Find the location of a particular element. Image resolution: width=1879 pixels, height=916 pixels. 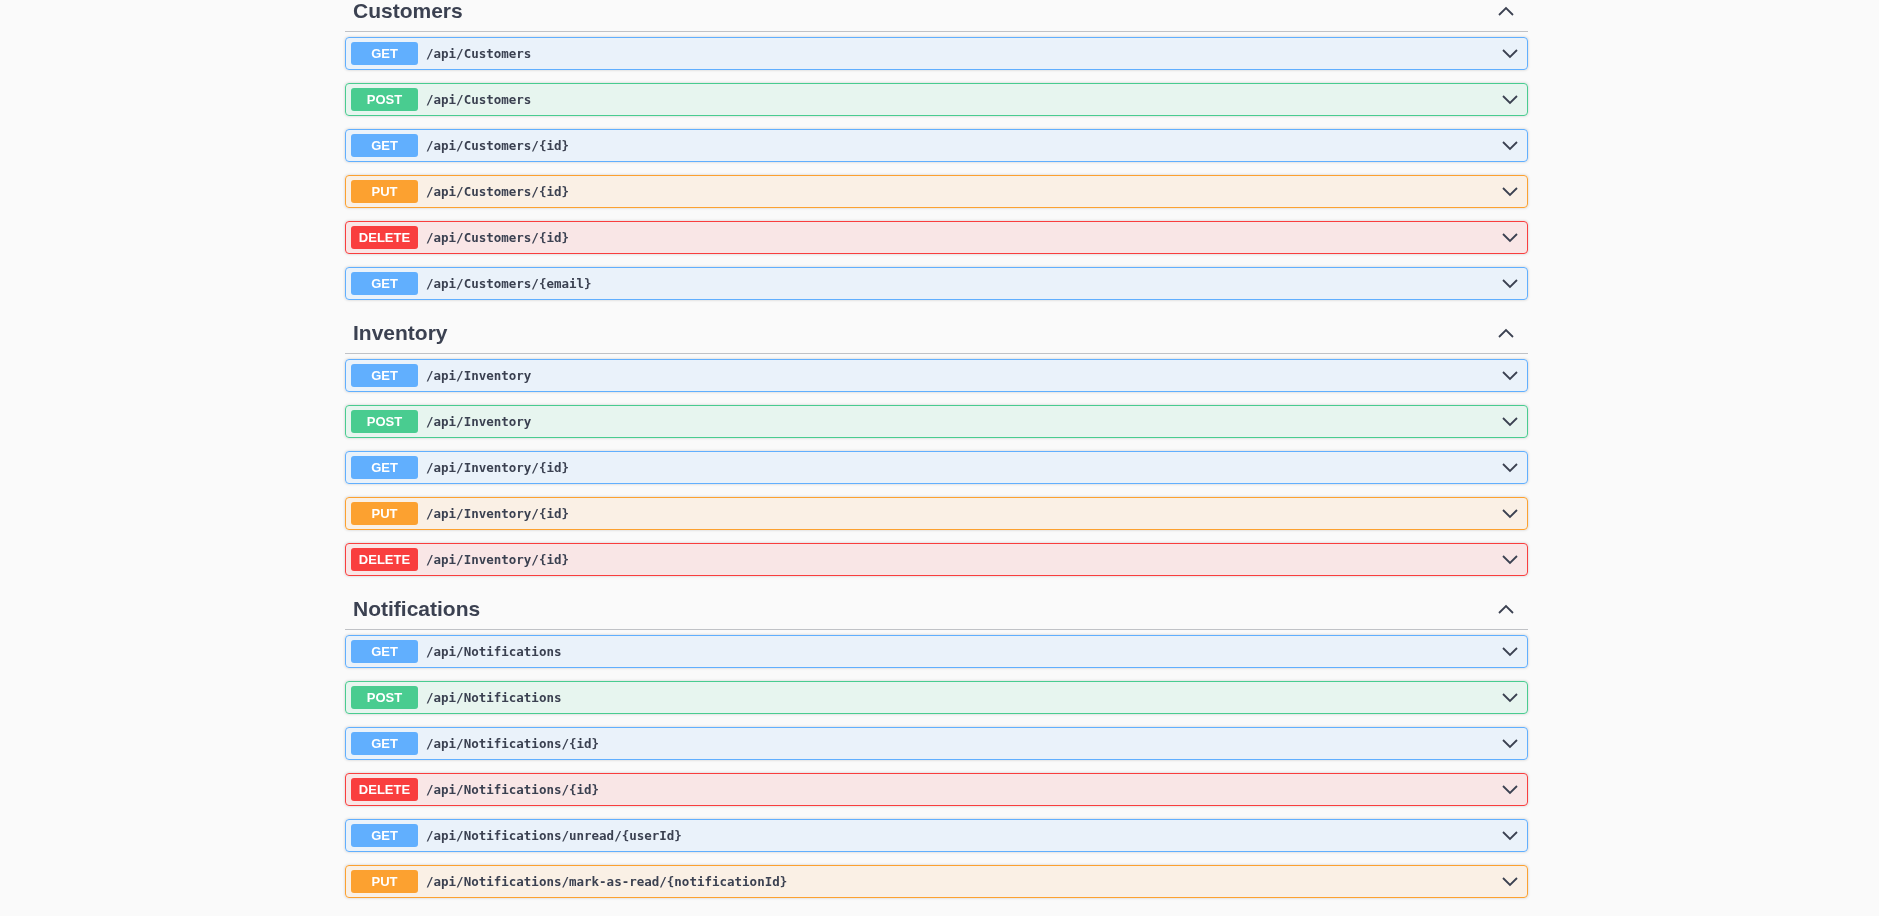

operation-row: DELETE /api/Customers/{id} is located at coordinates (936, 237).